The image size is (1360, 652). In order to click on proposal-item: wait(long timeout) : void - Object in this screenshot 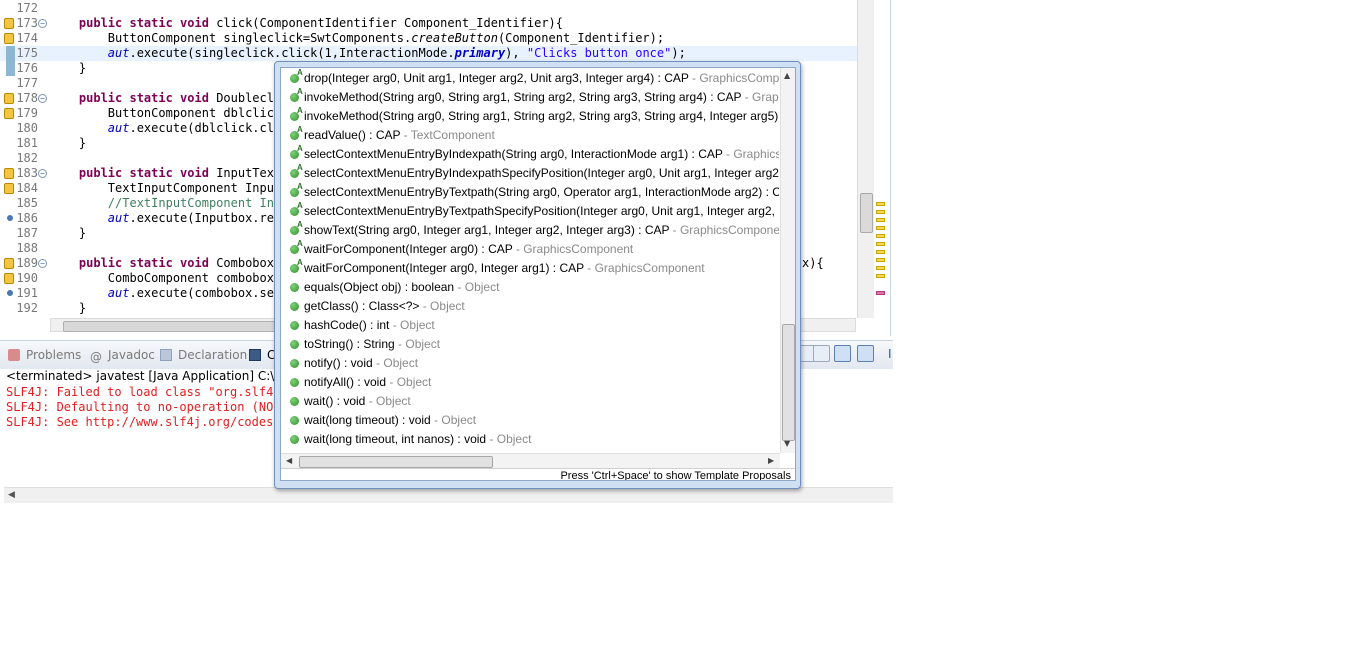, I will do `click(530, 420)`.